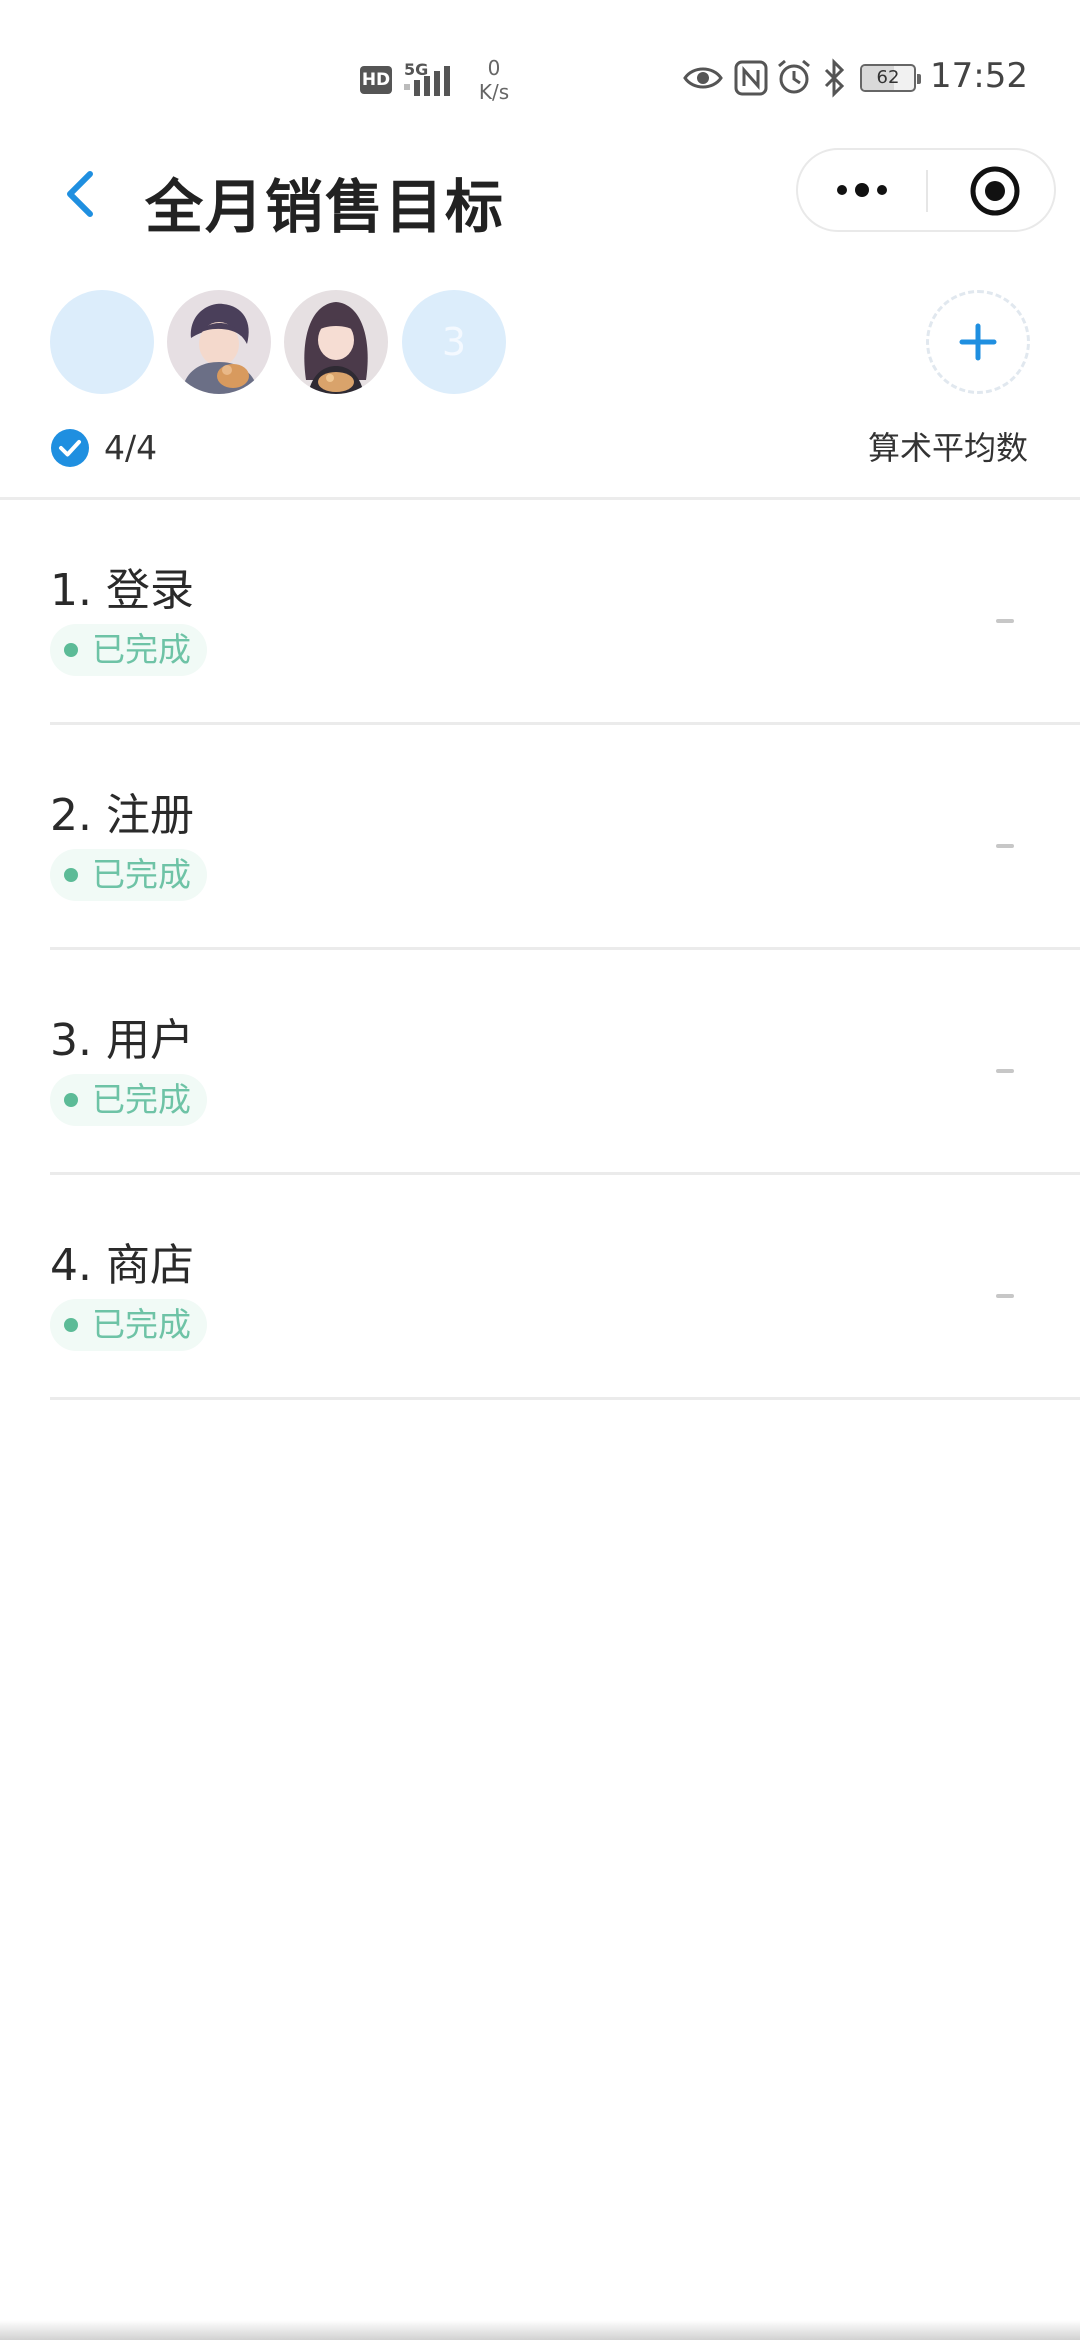 The height and width of the screenshot is (2340, 1080). I want to click on girl-avatar, so click(336, 342).